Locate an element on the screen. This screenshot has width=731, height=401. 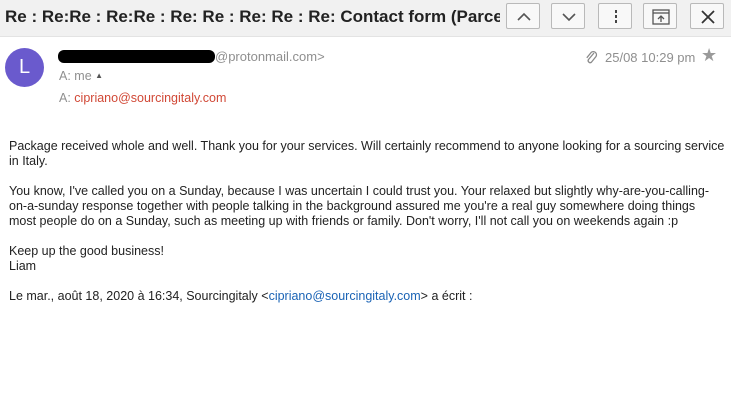
title-bar: Re : Re:Re : Re:Re : Re: Re : Re is located at coordinates (365, 18).